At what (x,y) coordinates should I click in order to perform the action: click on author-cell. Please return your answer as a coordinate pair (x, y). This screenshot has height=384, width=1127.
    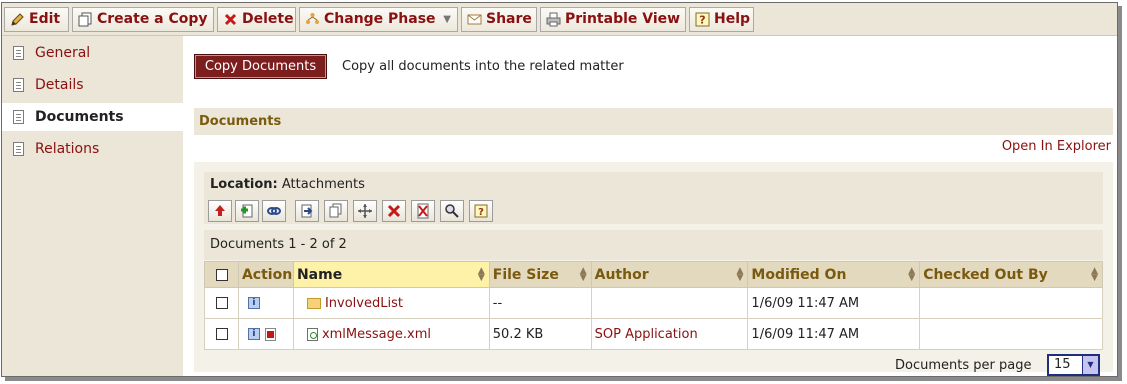
    Looking at the image, I should click on (669, 303).